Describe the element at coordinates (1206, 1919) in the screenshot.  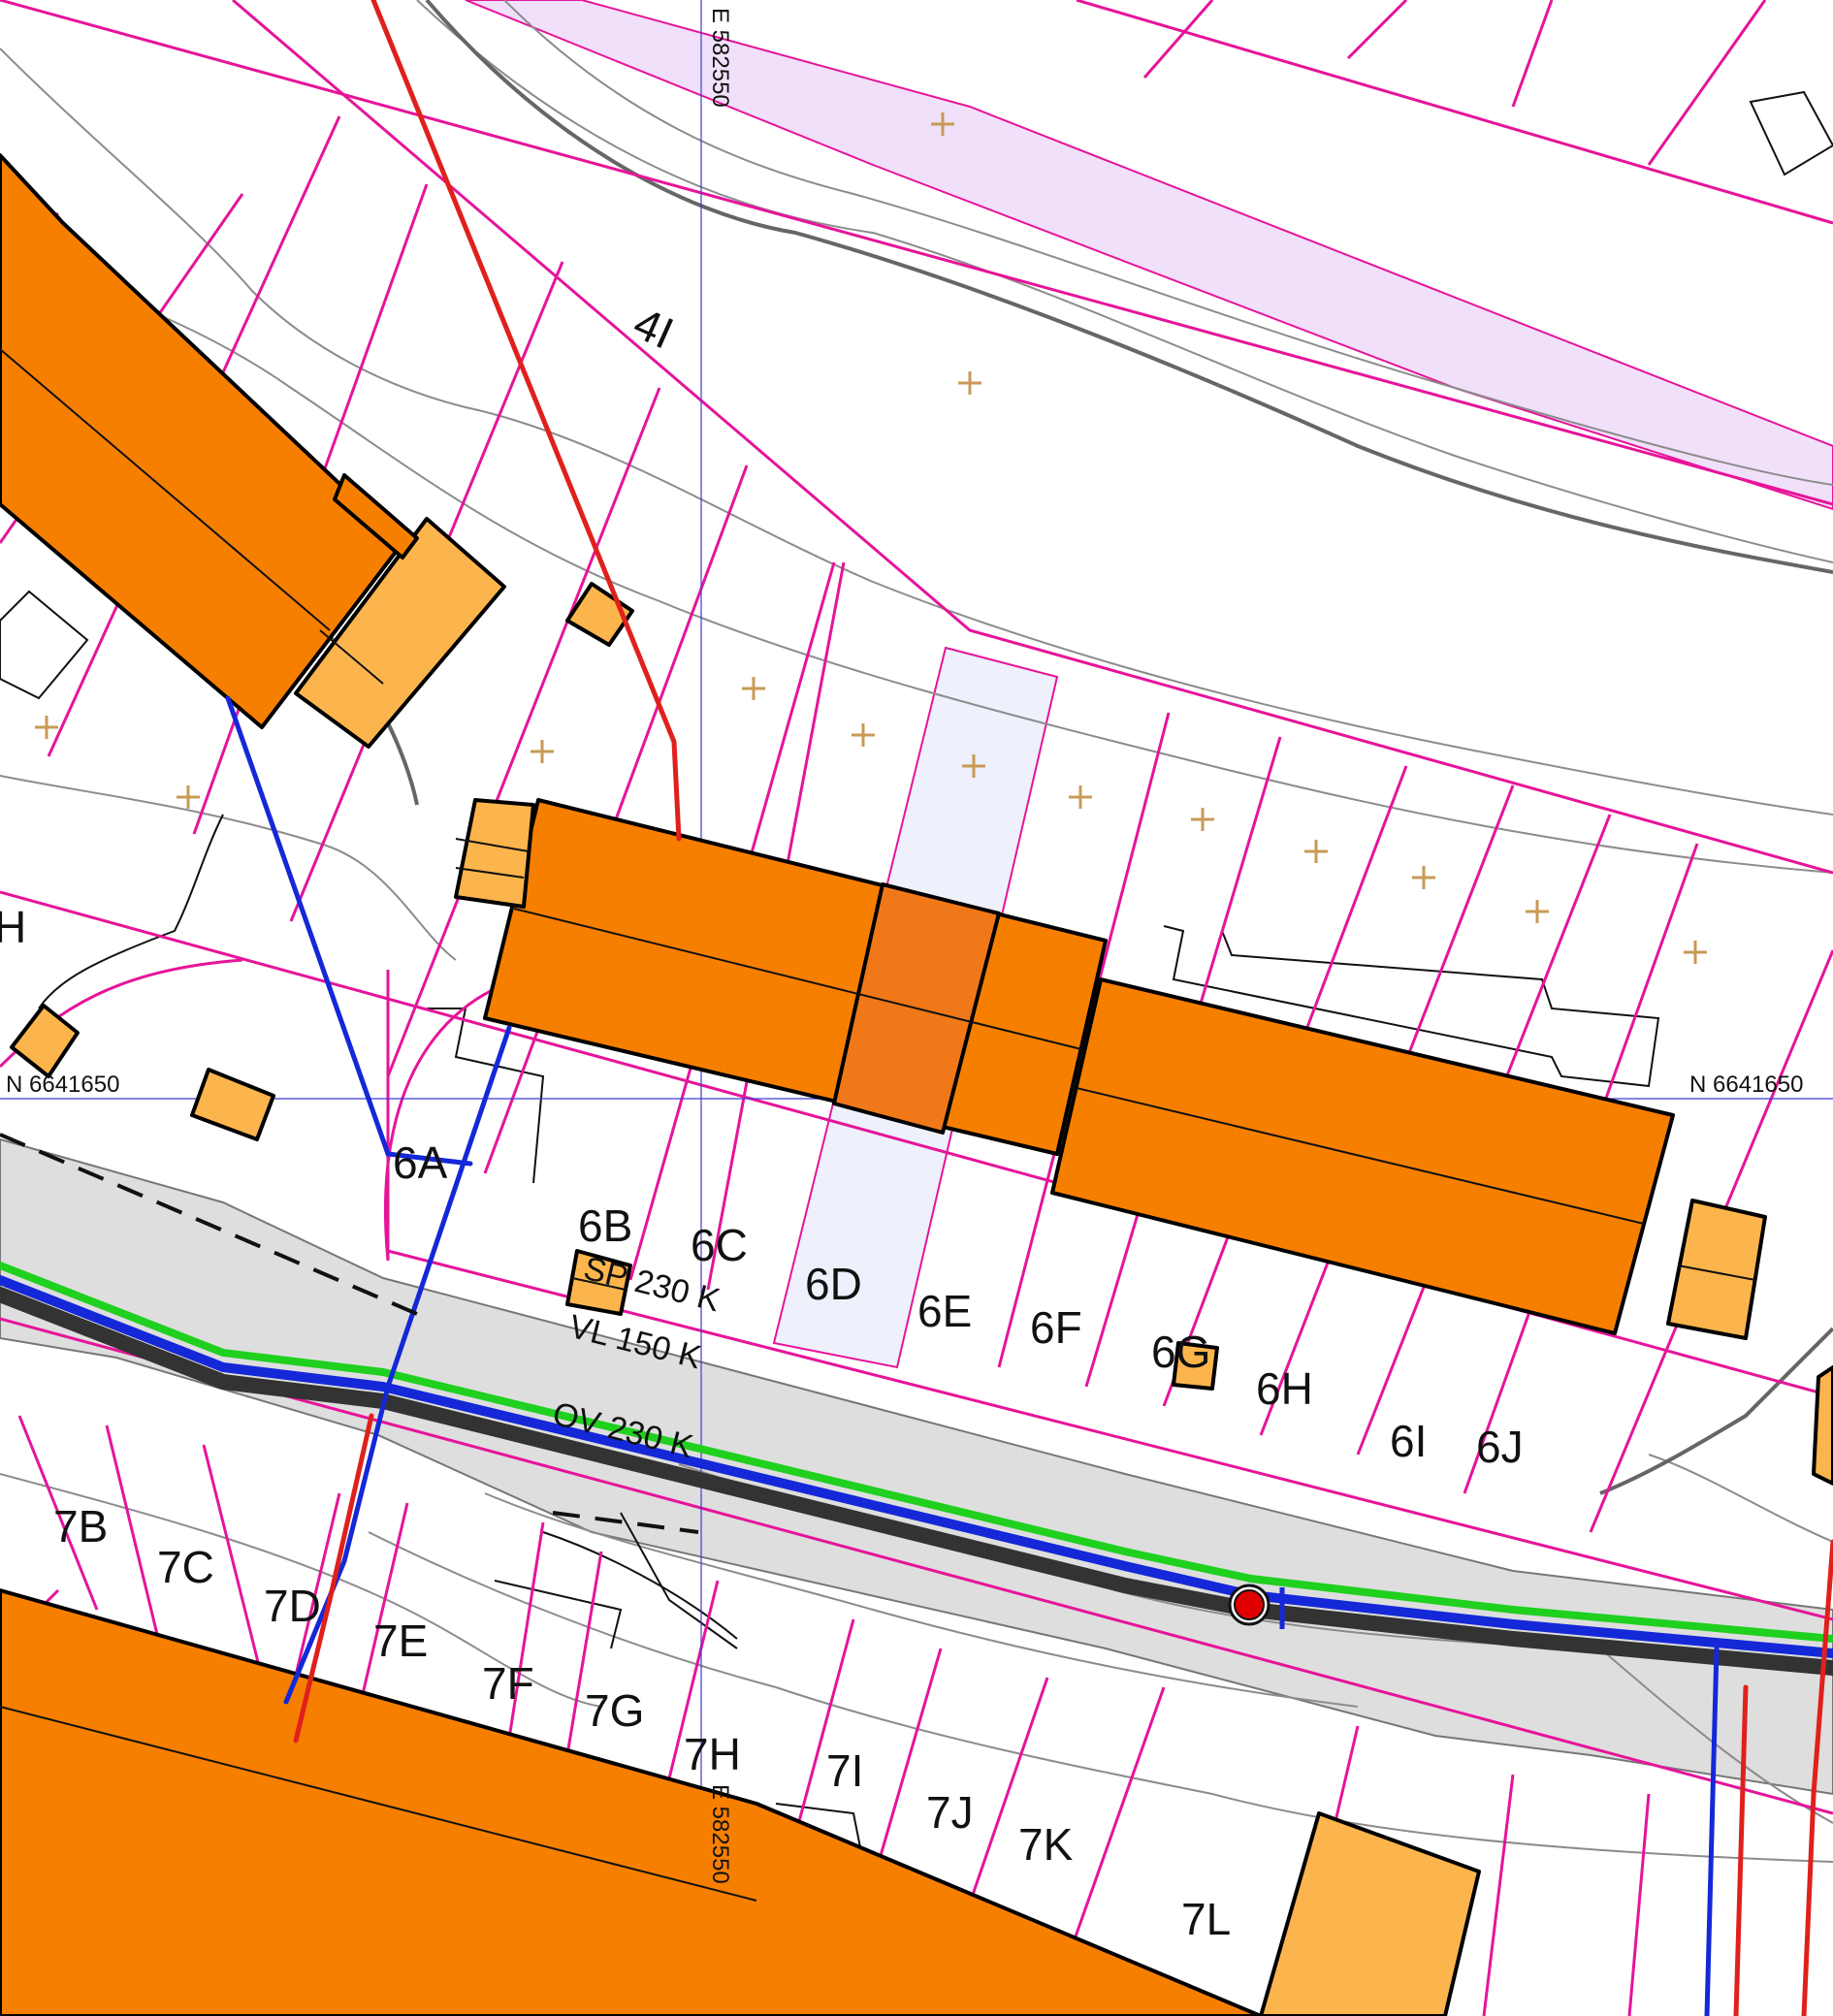
I see `parcel-label-7l: 7L` at that location.